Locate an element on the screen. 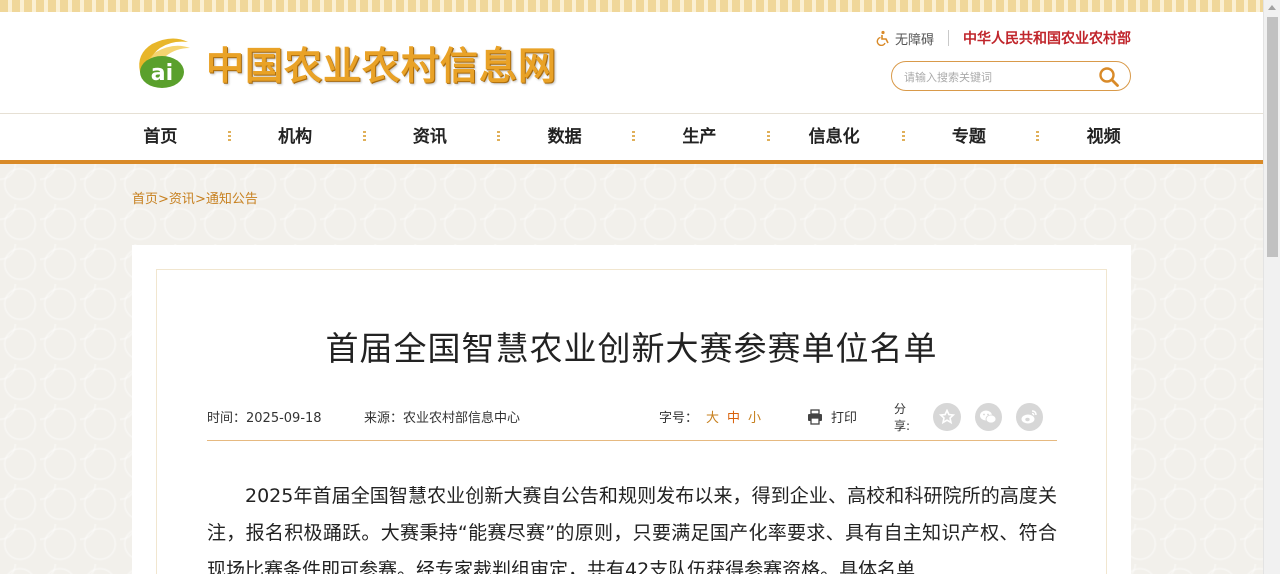  share-weibo-button is located at coordinates (1029, 417).